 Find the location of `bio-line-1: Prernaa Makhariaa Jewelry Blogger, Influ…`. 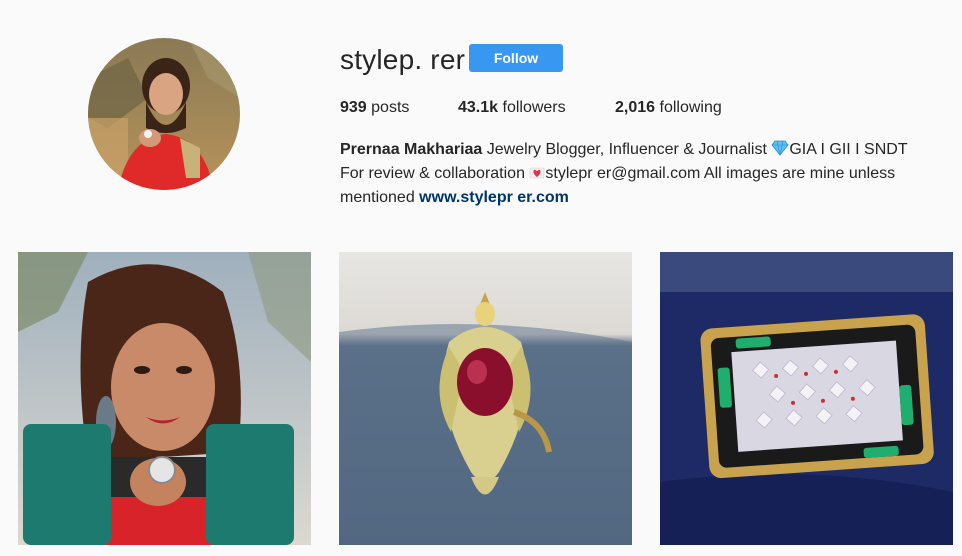

bio-line-1: Prernaa Makhariaa Jewelry Blogger, Influ… is located at coordinates (645, 150).